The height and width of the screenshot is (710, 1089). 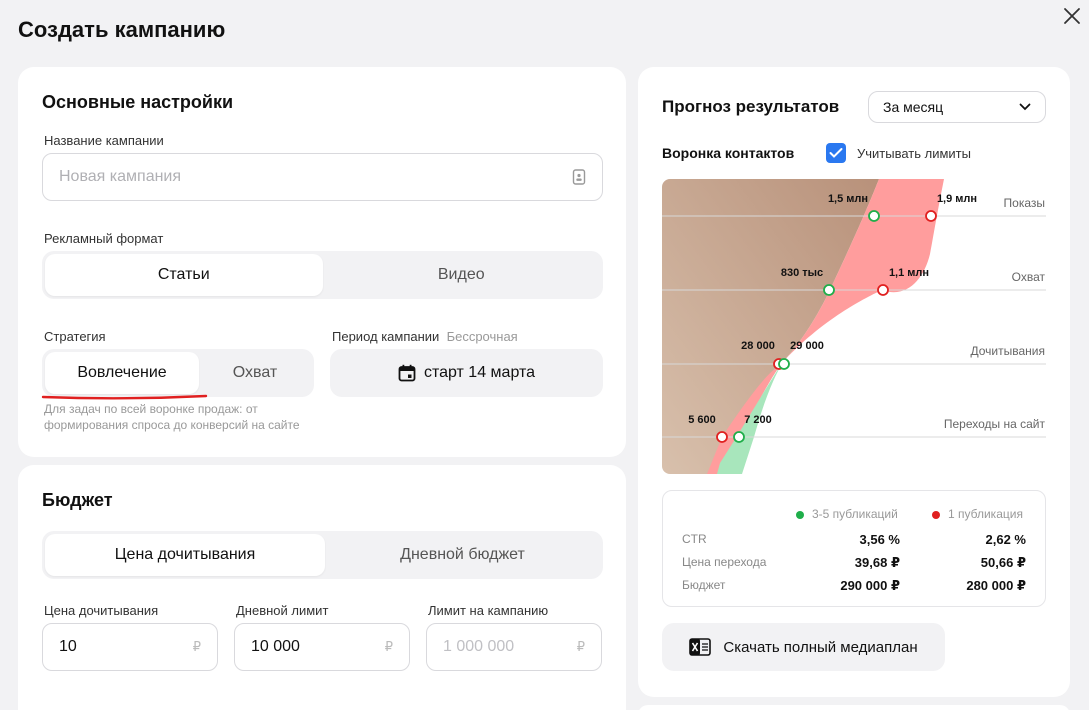 What do you see at coordinates (931, 216) in the screenshot?
I see `funnel-point-impressions-red` at bounding box center [931, 216].